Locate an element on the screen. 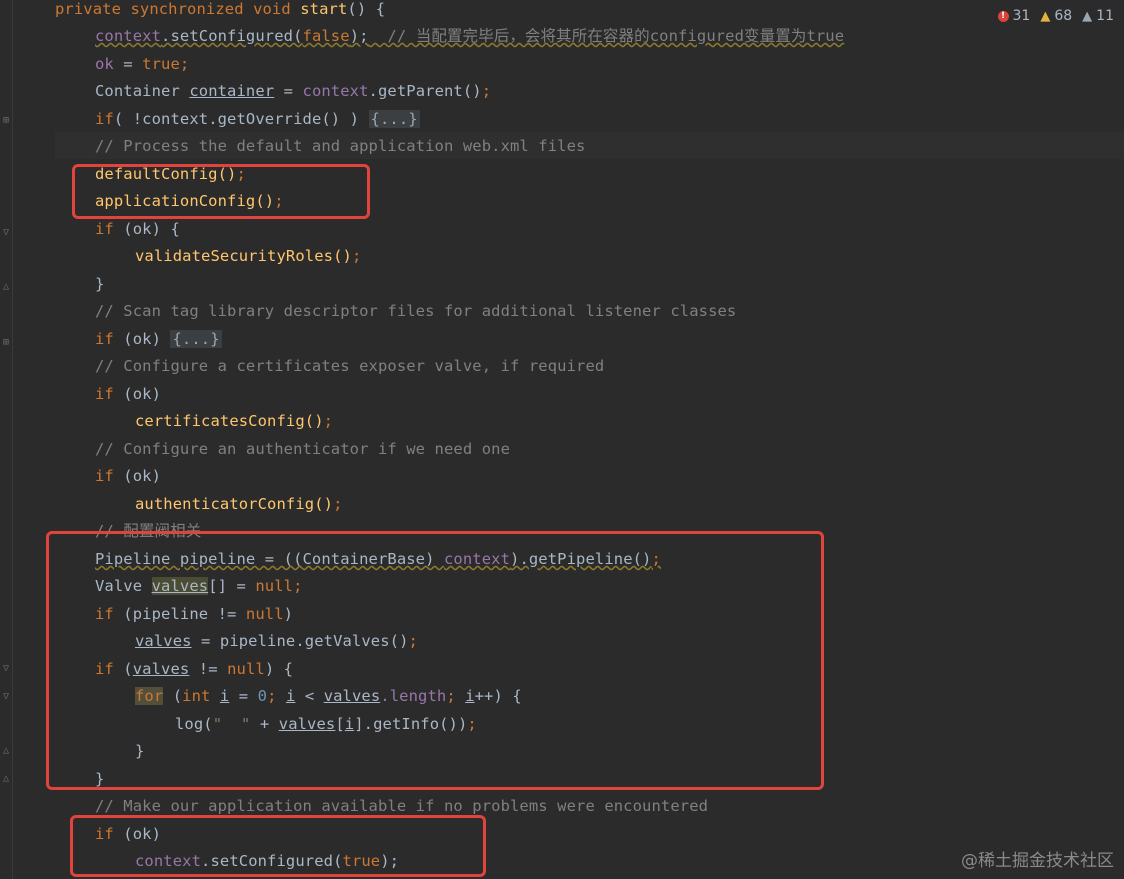 Image resolution: width=1124 pixels, height=879 pixels. code-line: } is located at coordinates (99, 284).